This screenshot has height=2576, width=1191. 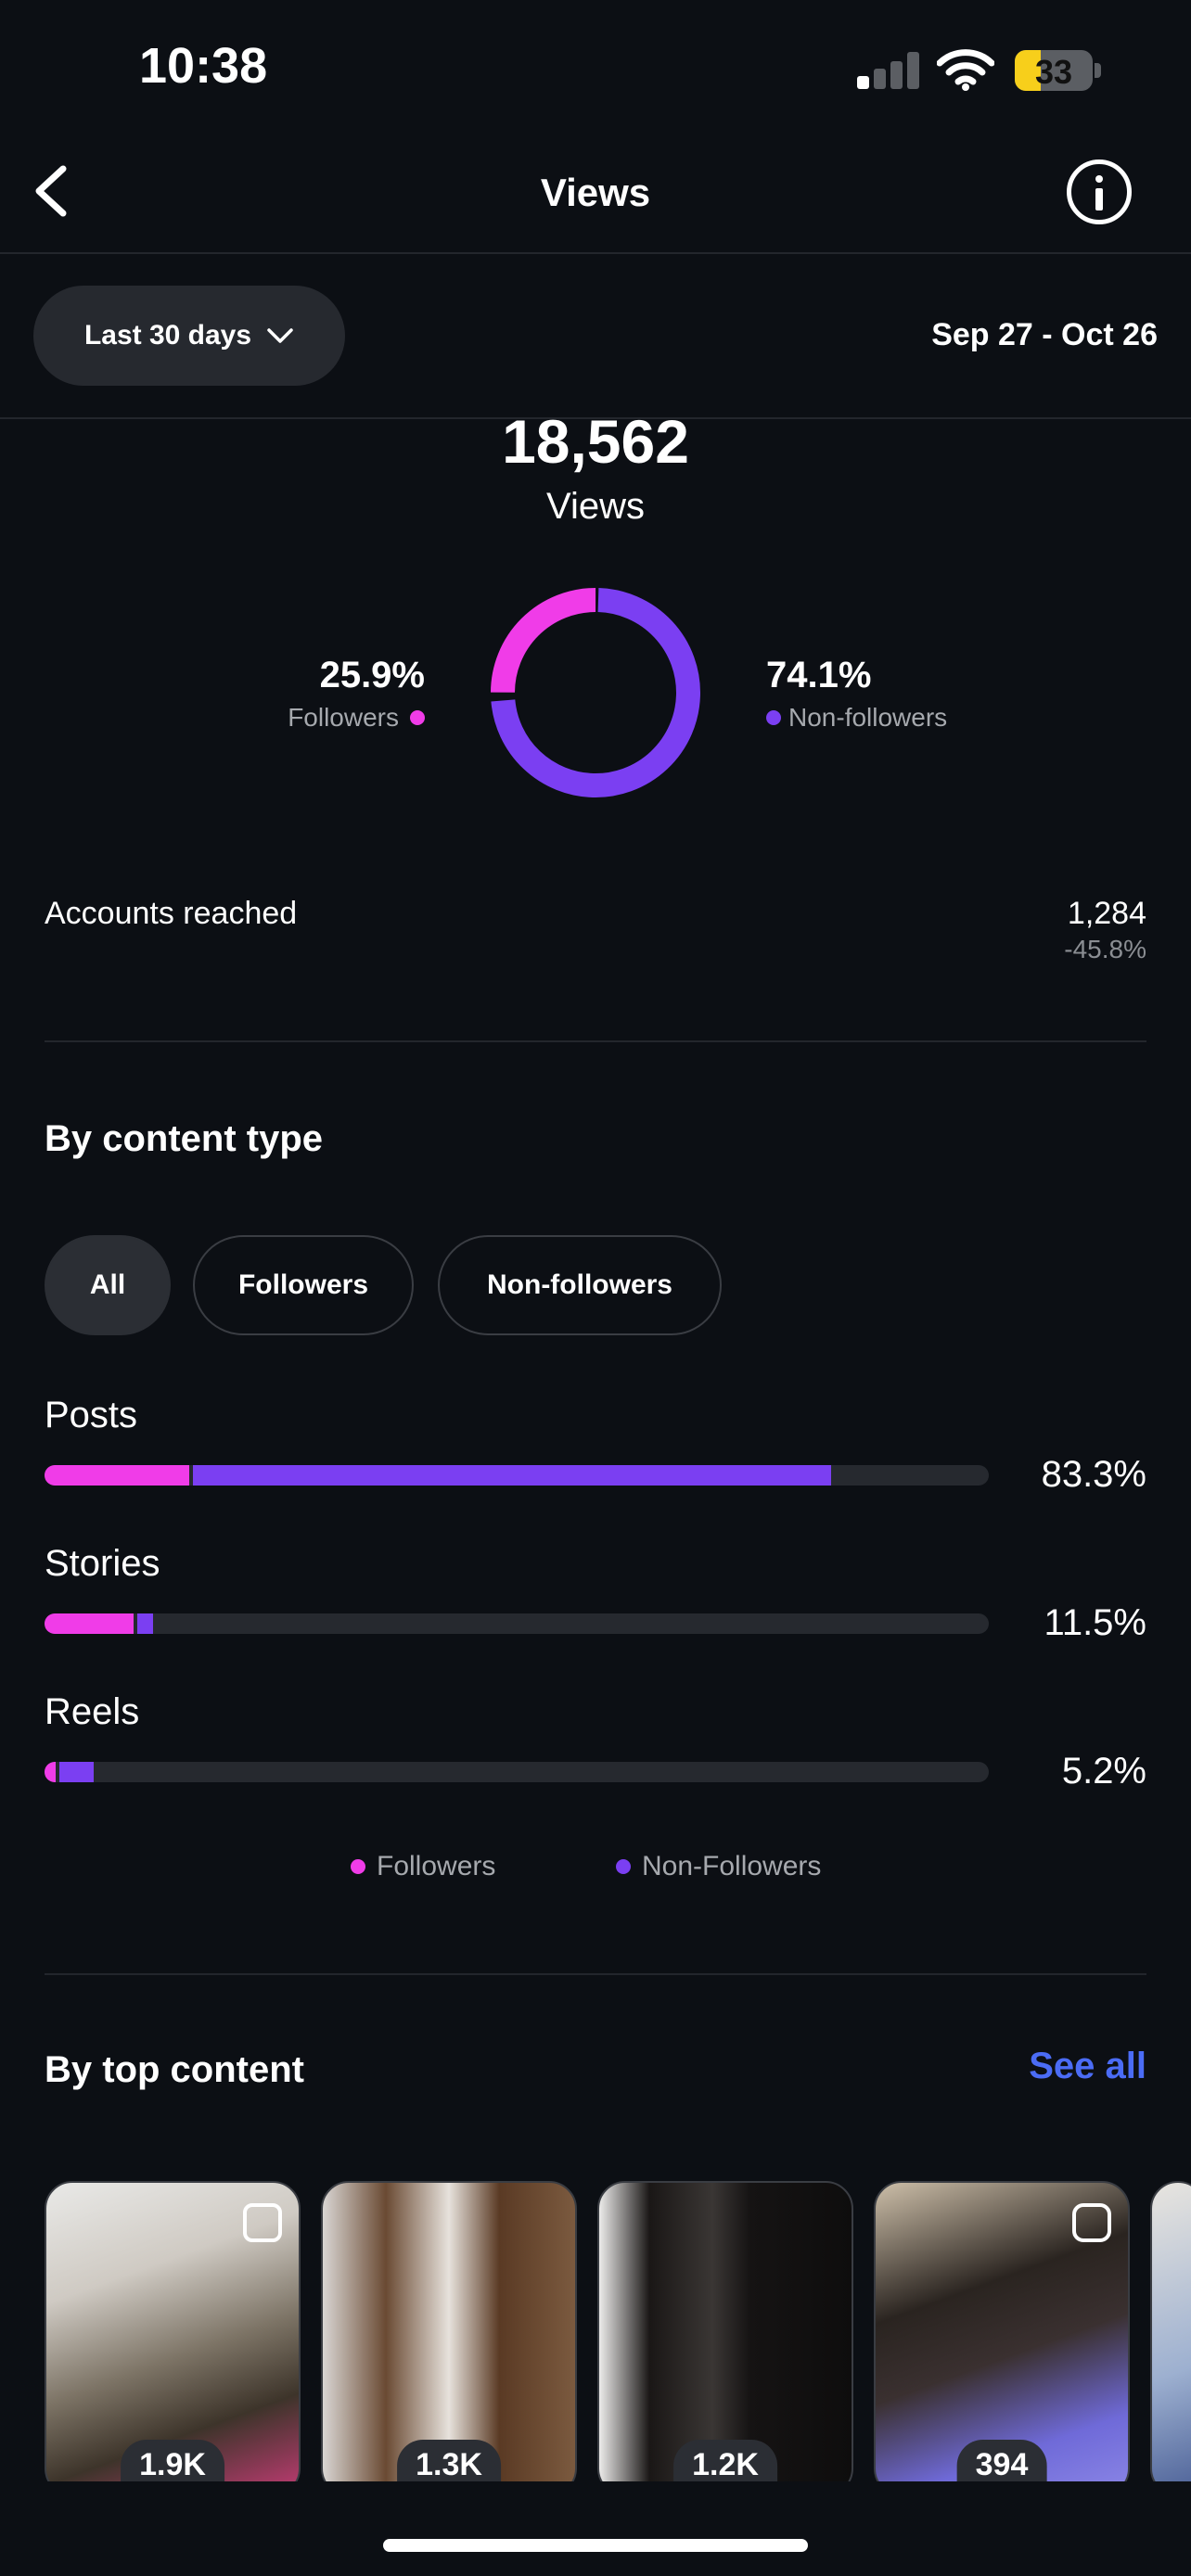 What do you see at coordinates (343, 717) in the screenshot?
I see `followers-legend-label: Followers` at bounding box center [343, 717].